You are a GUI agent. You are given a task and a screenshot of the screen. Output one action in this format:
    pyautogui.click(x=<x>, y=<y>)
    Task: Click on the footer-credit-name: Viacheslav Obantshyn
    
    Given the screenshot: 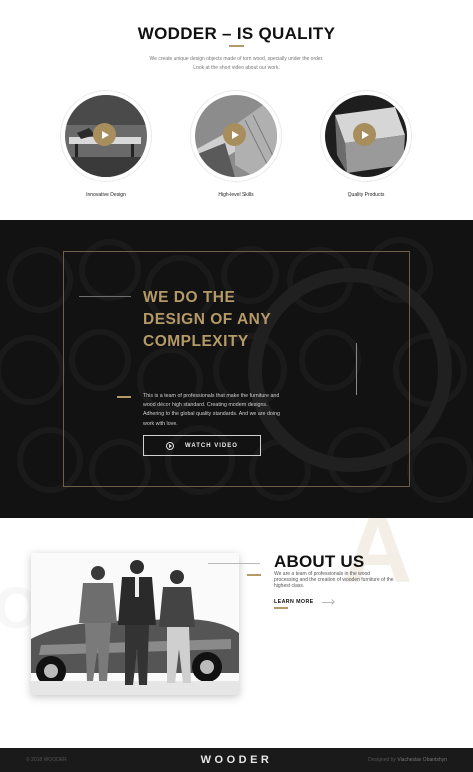 What is the action you would take?
    pyautogui.click(x=422, y=760)
    